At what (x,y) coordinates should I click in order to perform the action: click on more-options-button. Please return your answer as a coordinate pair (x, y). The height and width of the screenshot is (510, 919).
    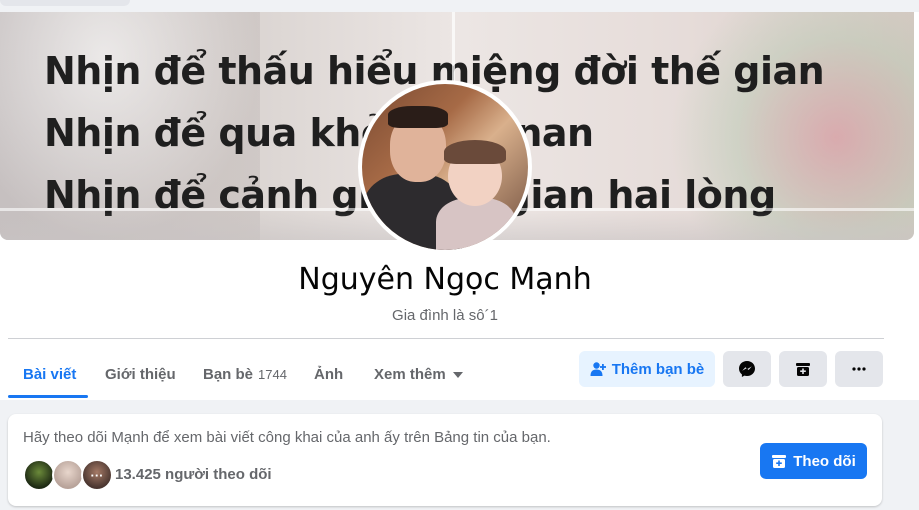
    Looking at the image, I should click on (859, 369).